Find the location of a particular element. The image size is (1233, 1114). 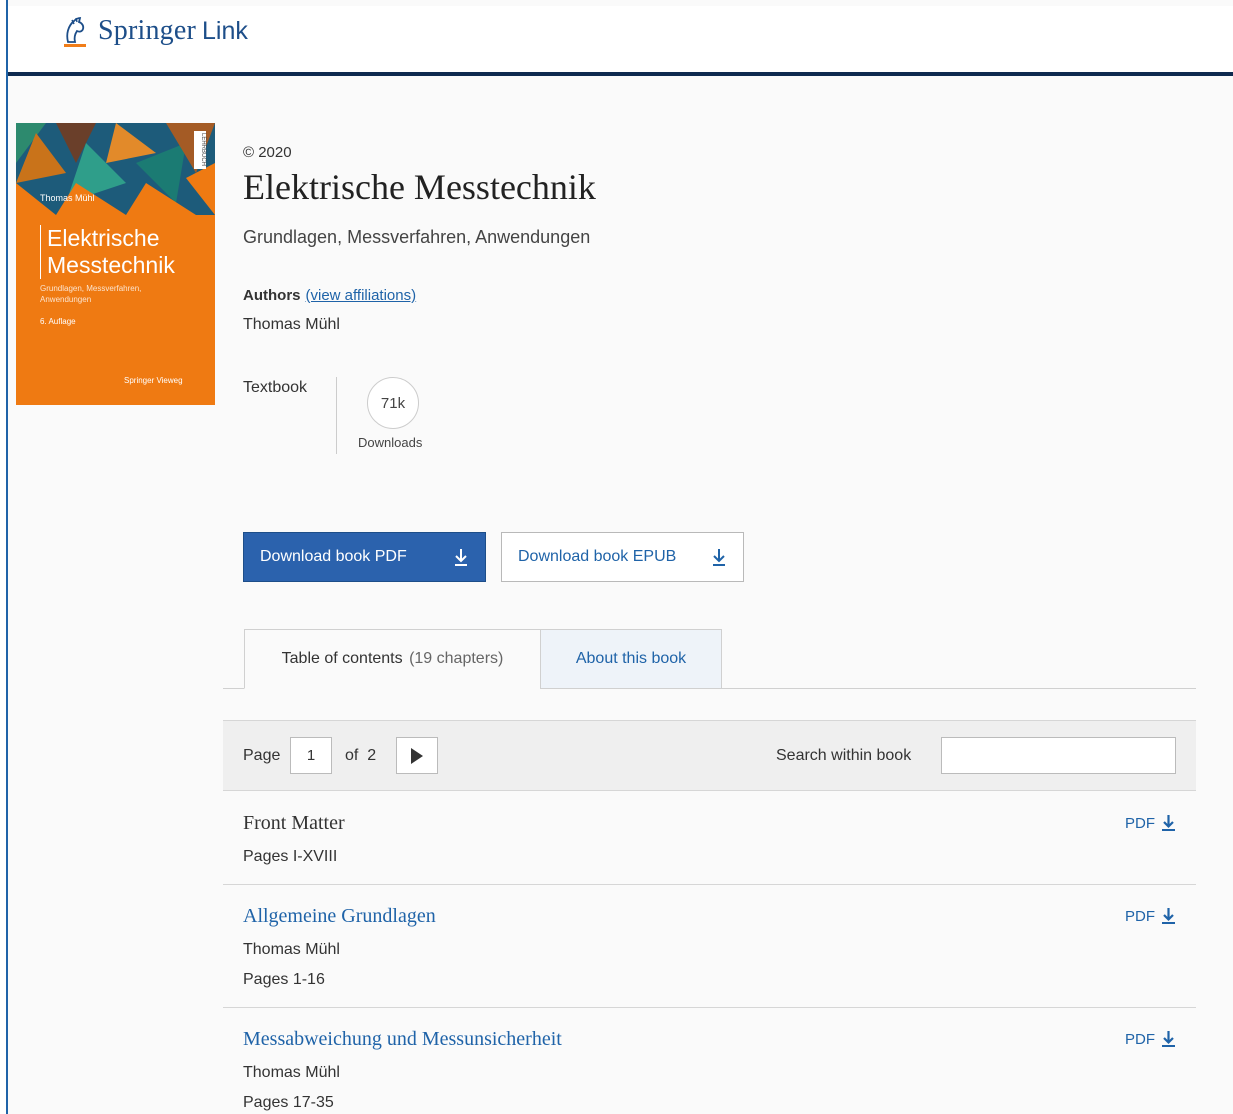

metrics-divider is located at coordinates (336, 415).